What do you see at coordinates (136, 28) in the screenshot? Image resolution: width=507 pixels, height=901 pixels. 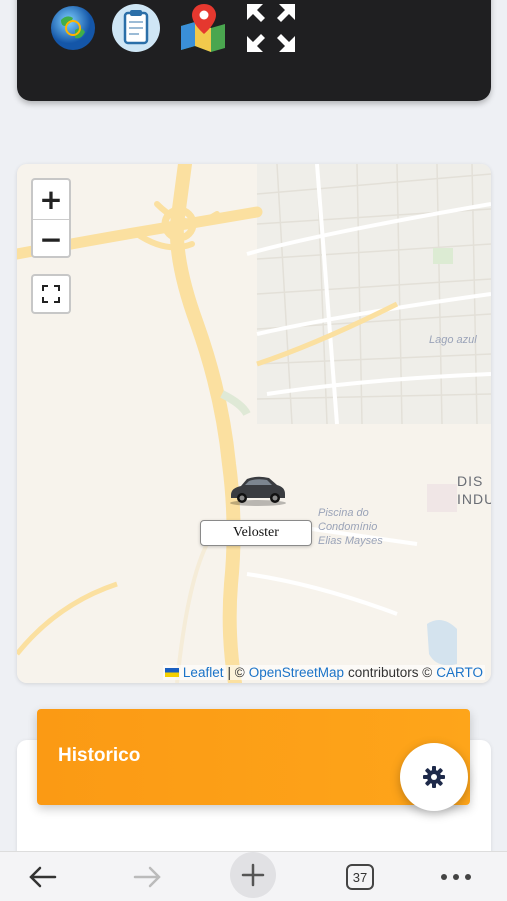 I see `clipboard-icon` at bounding box center [136, 28].